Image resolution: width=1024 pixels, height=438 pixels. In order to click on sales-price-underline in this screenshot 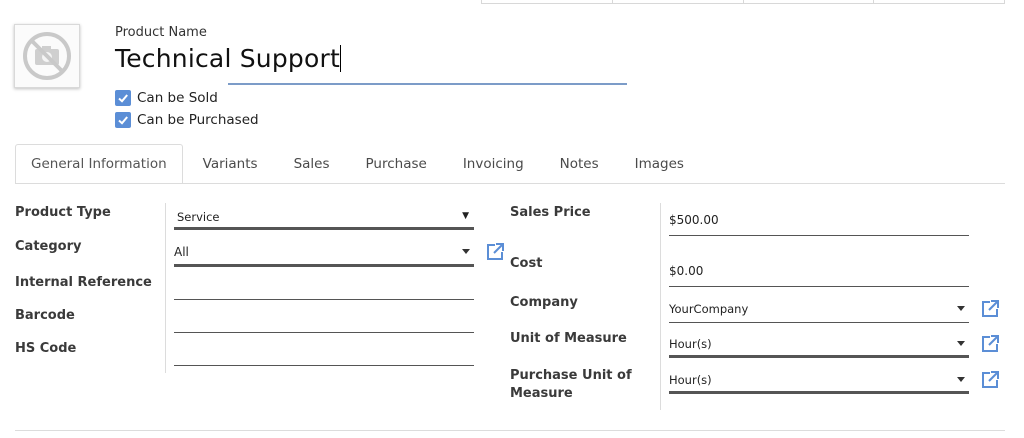, I will do `click(819, 235)`.